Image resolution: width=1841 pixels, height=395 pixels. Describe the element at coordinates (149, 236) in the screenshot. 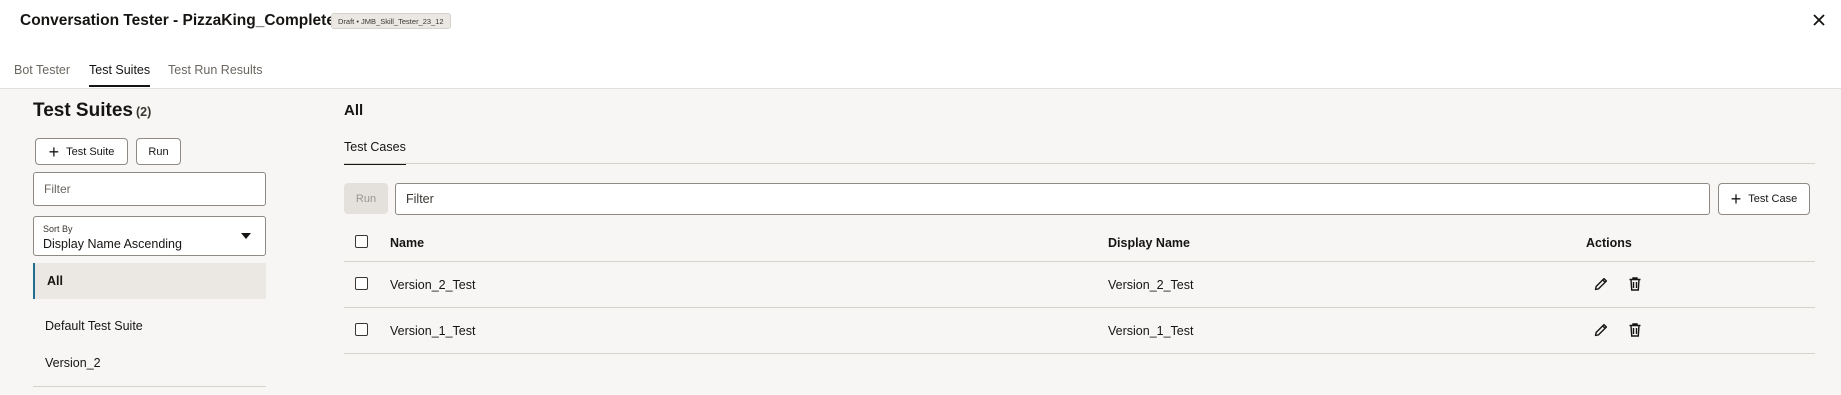

I see `sort-select: Sort By Display Name Ascending` at that location.